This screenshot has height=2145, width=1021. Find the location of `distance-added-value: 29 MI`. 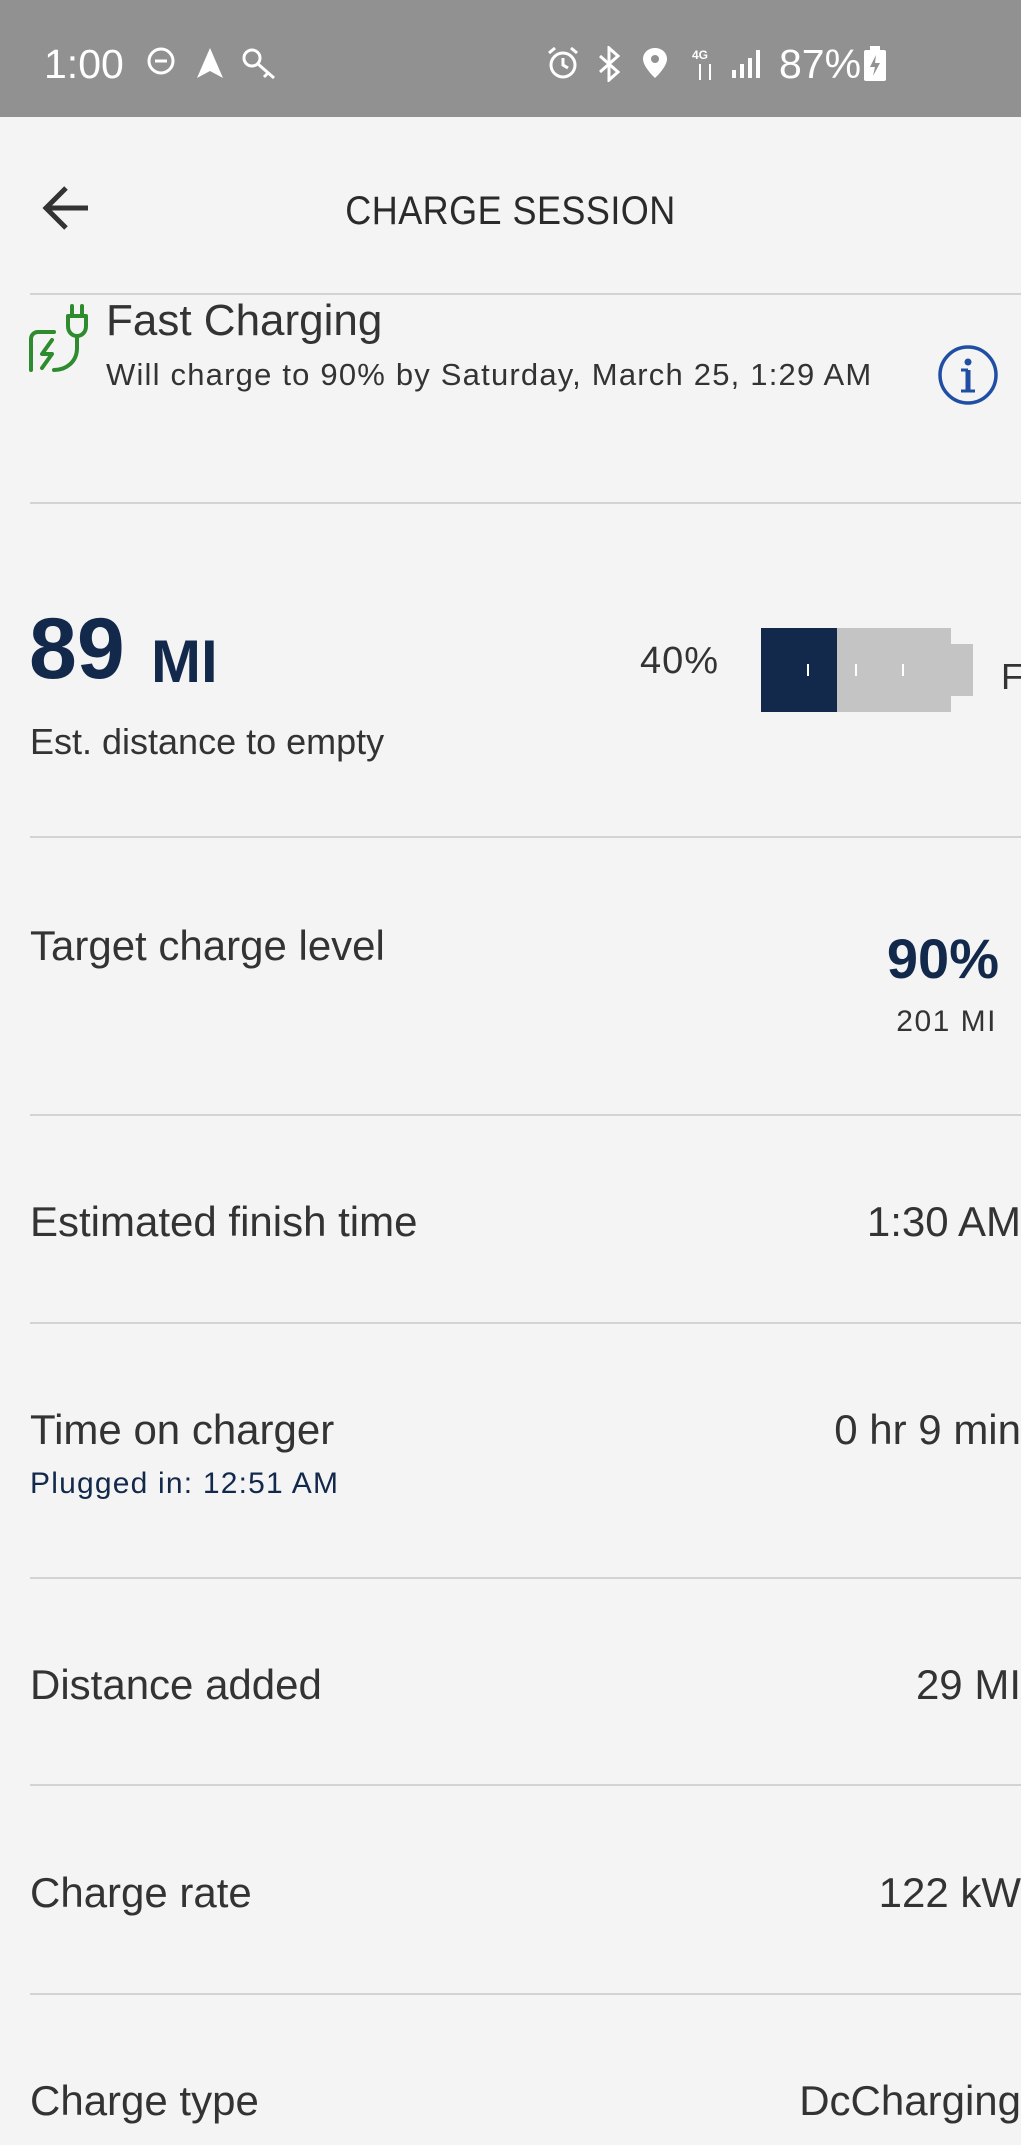

distance-added-value: 29 MI is located at coordinates (968, 1684).